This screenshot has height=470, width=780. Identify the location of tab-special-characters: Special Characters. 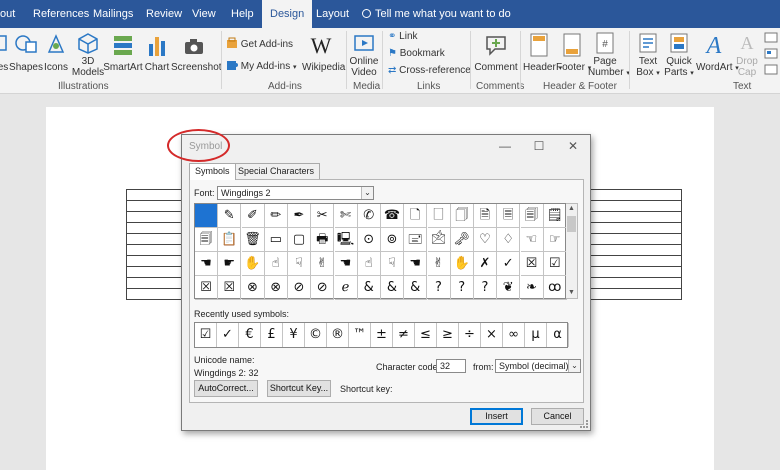
(276, 171).